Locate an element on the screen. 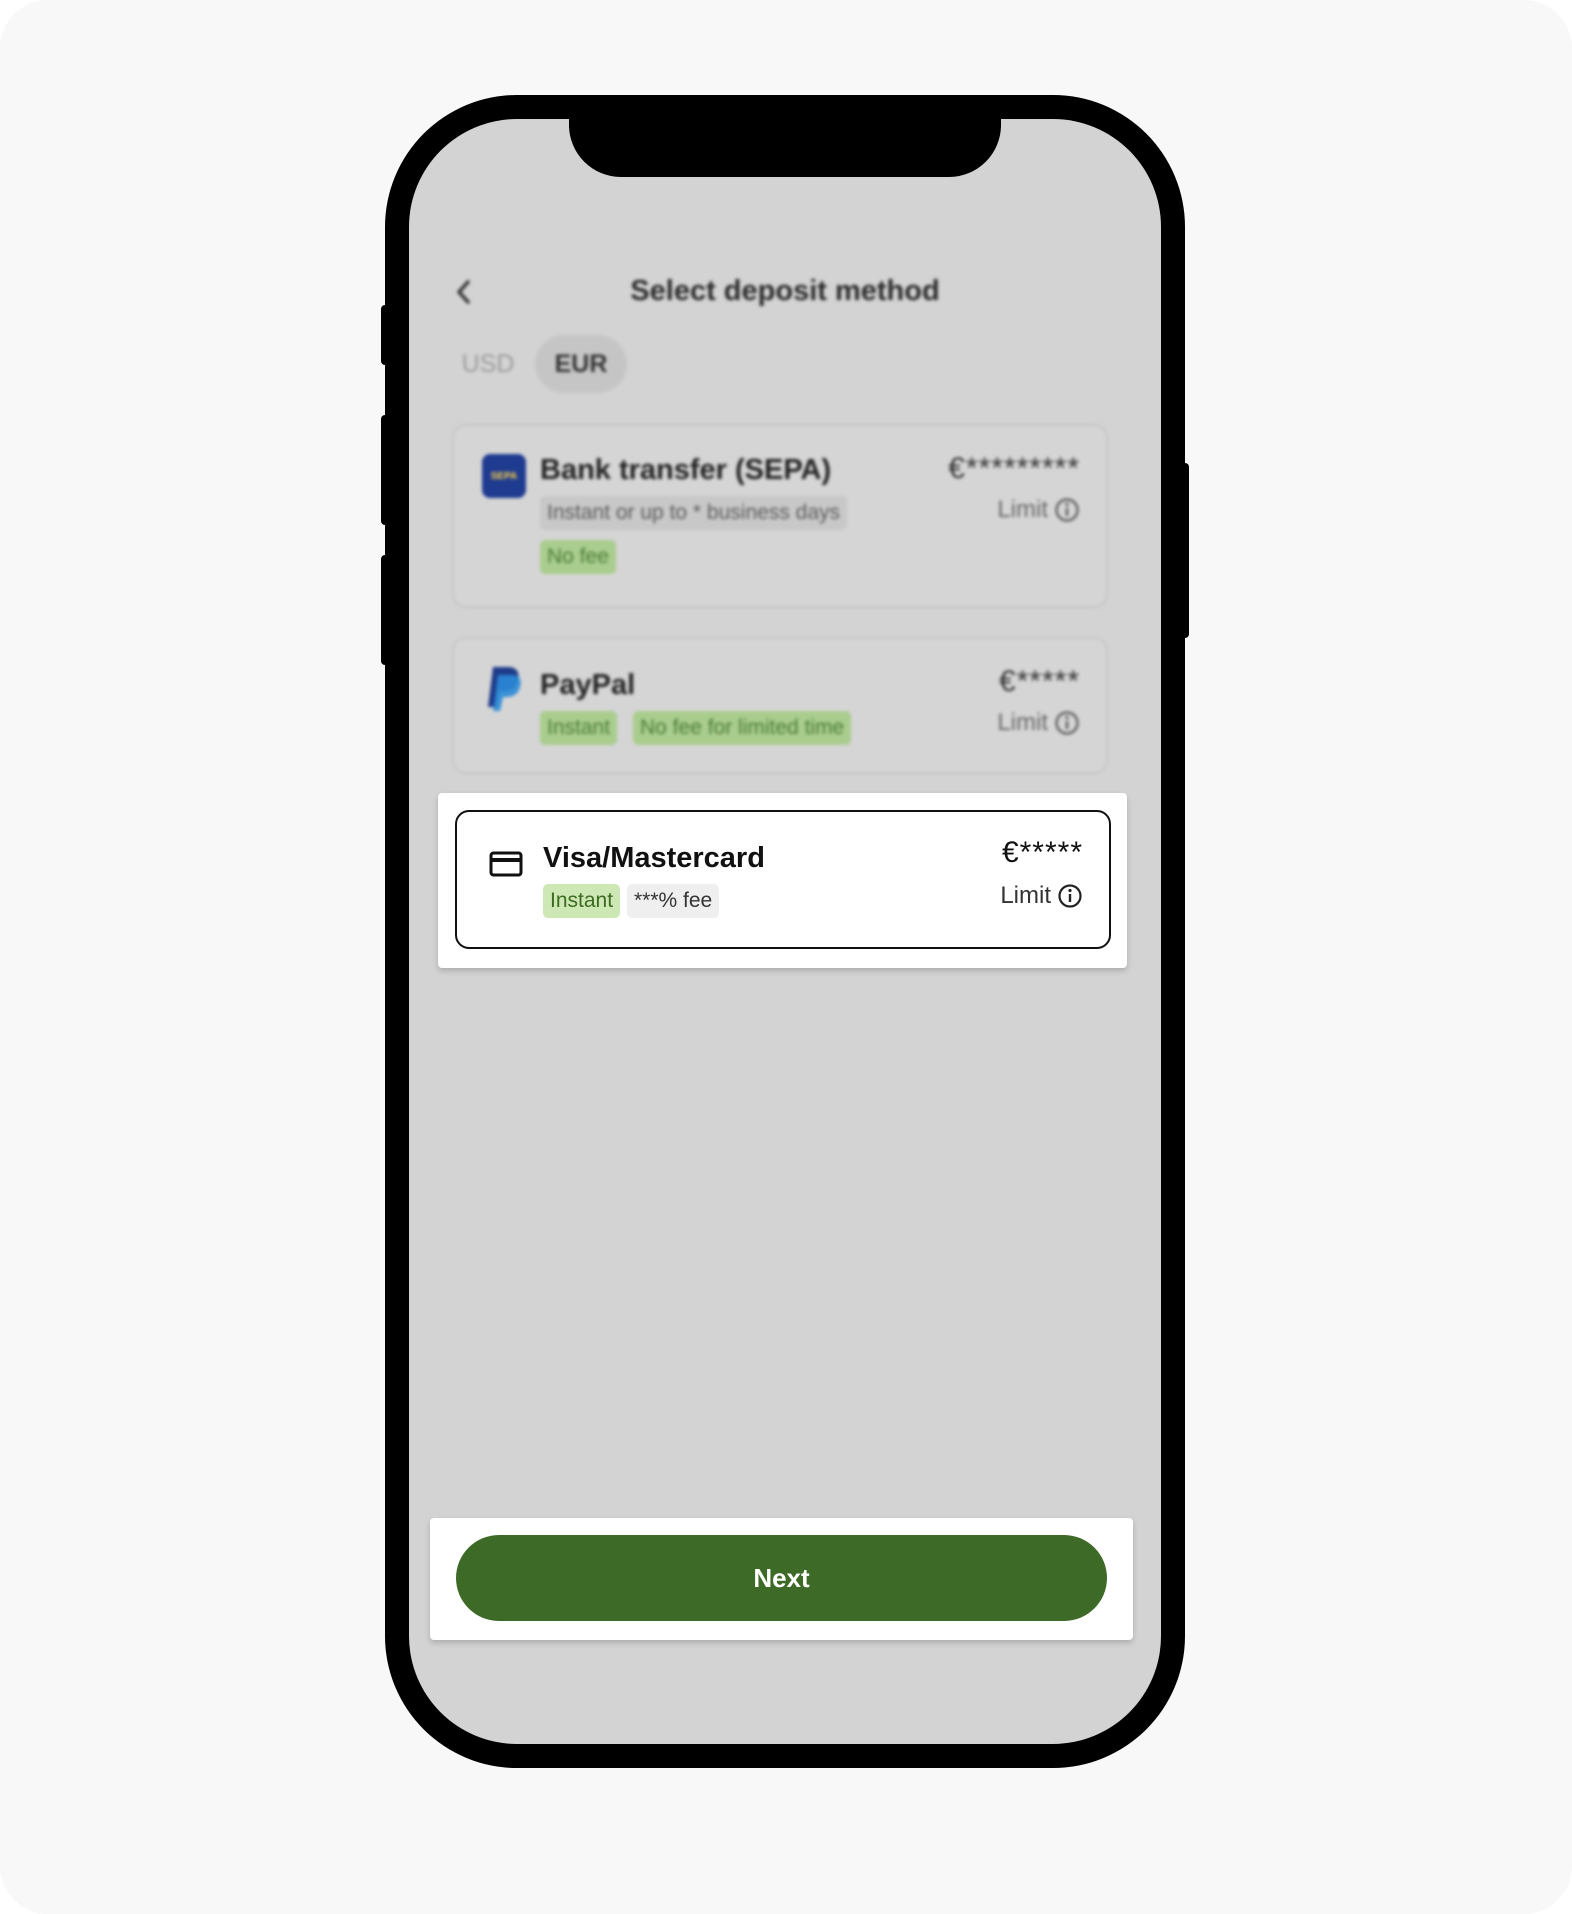  tag-processing-time: Instant or up to * business days is located at coordinates (694, 513).